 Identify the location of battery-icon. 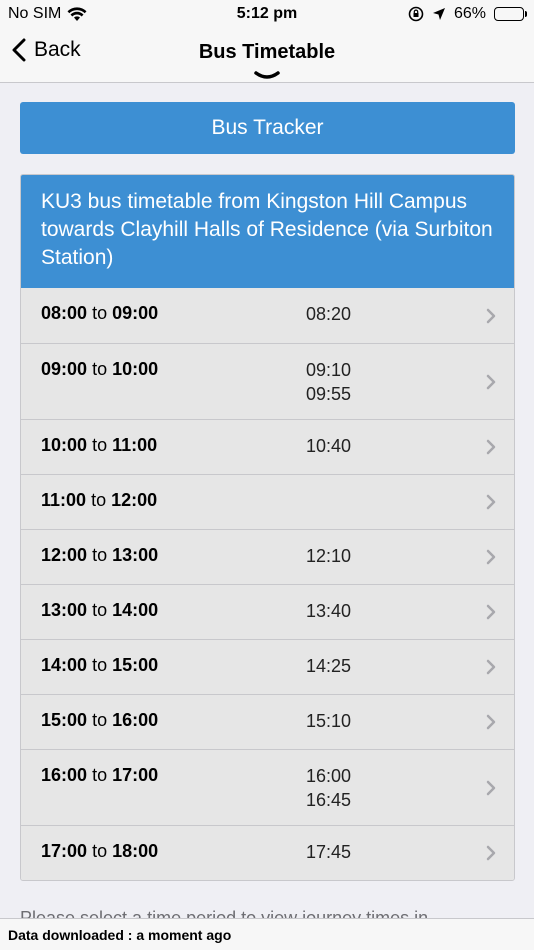
(510, 14).